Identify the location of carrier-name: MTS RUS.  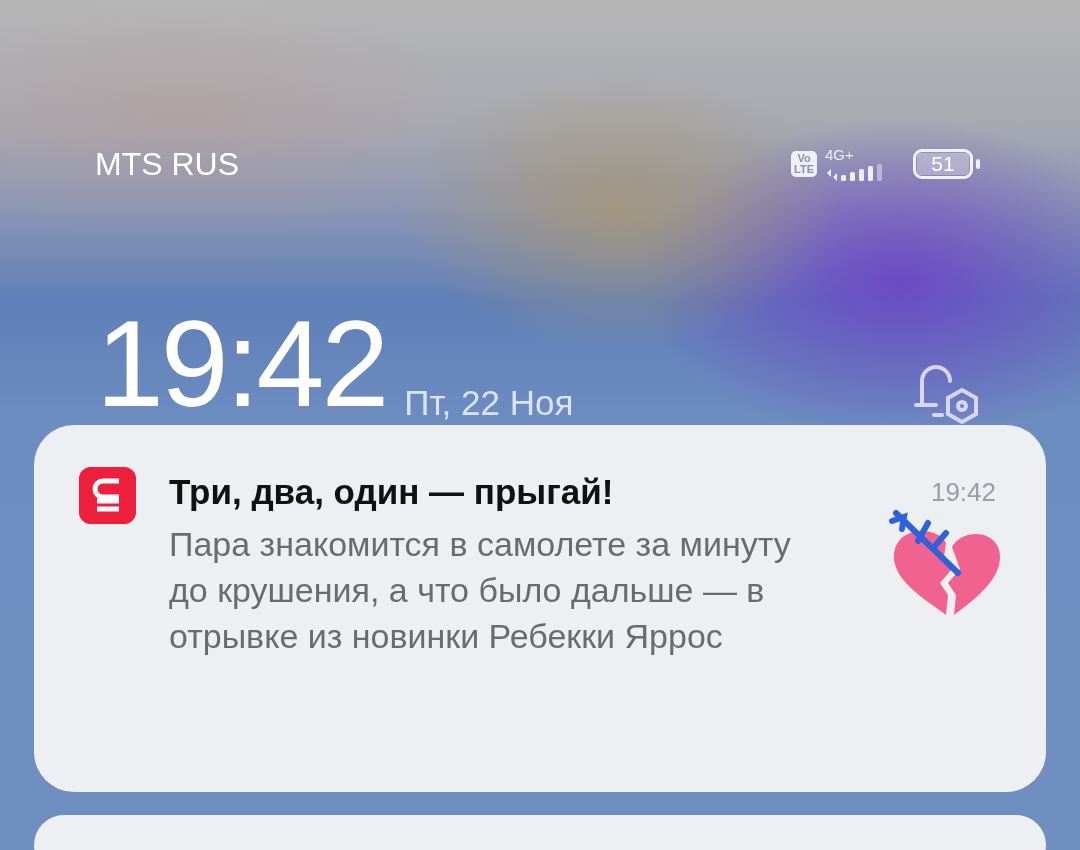
(167, 164).